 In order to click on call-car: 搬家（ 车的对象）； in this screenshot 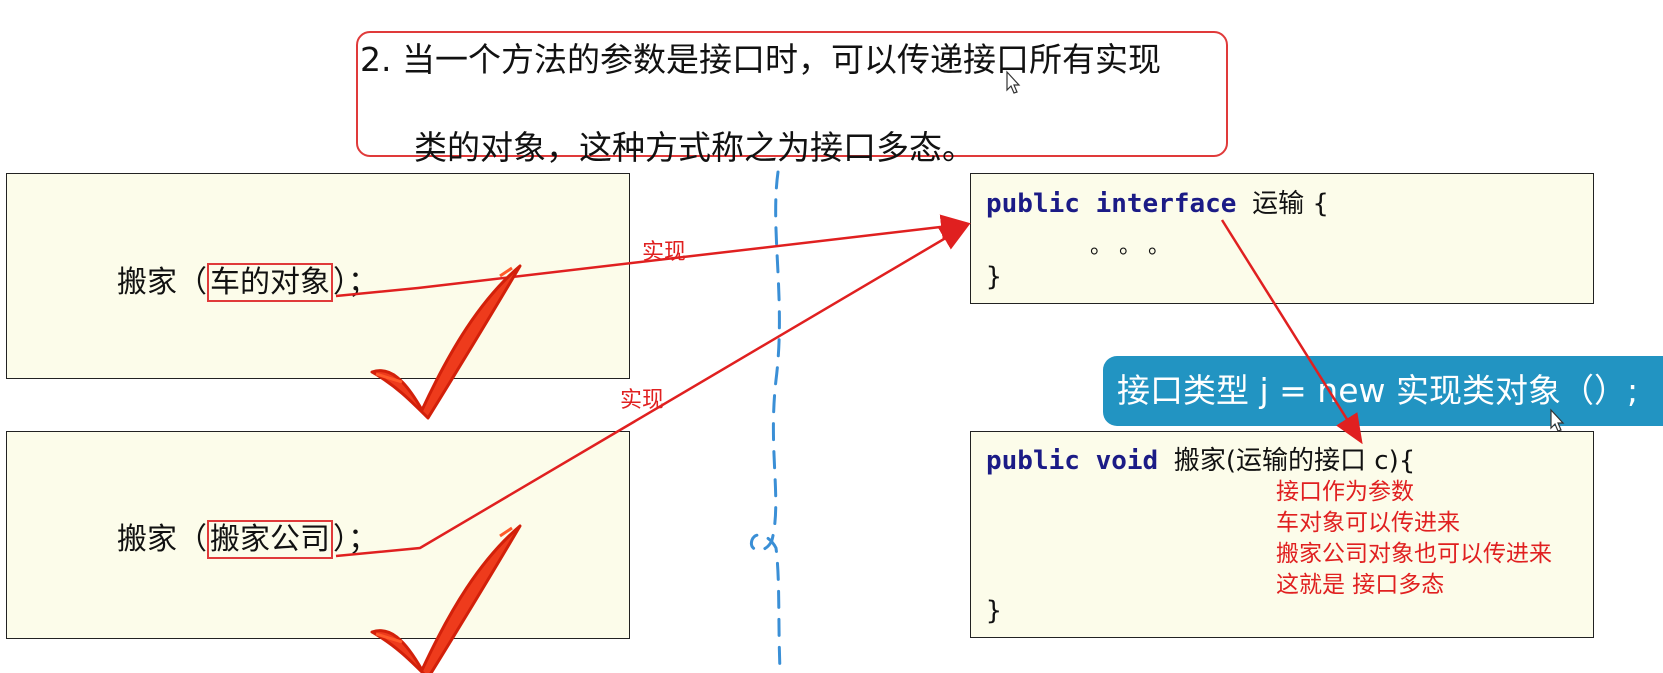, I will do `click(247, 279)`.